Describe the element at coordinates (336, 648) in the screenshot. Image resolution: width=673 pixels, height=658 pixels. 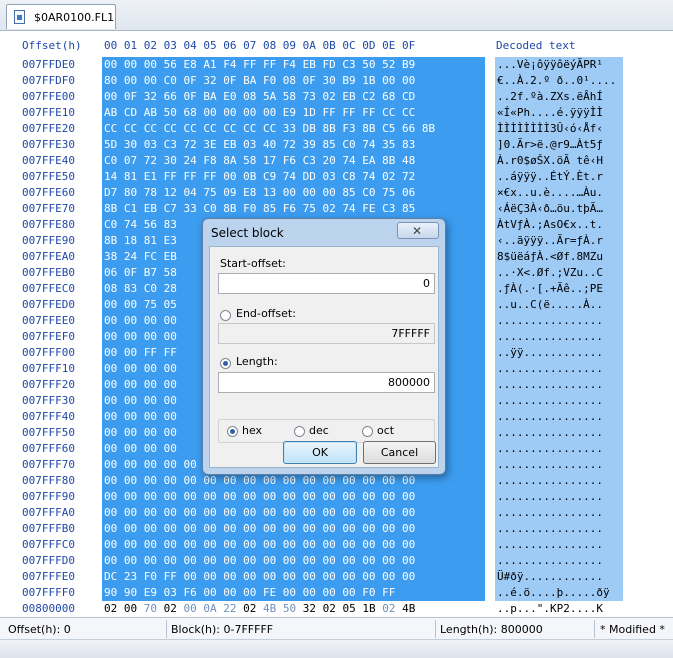
I see `window-bottom-edge` at that location.